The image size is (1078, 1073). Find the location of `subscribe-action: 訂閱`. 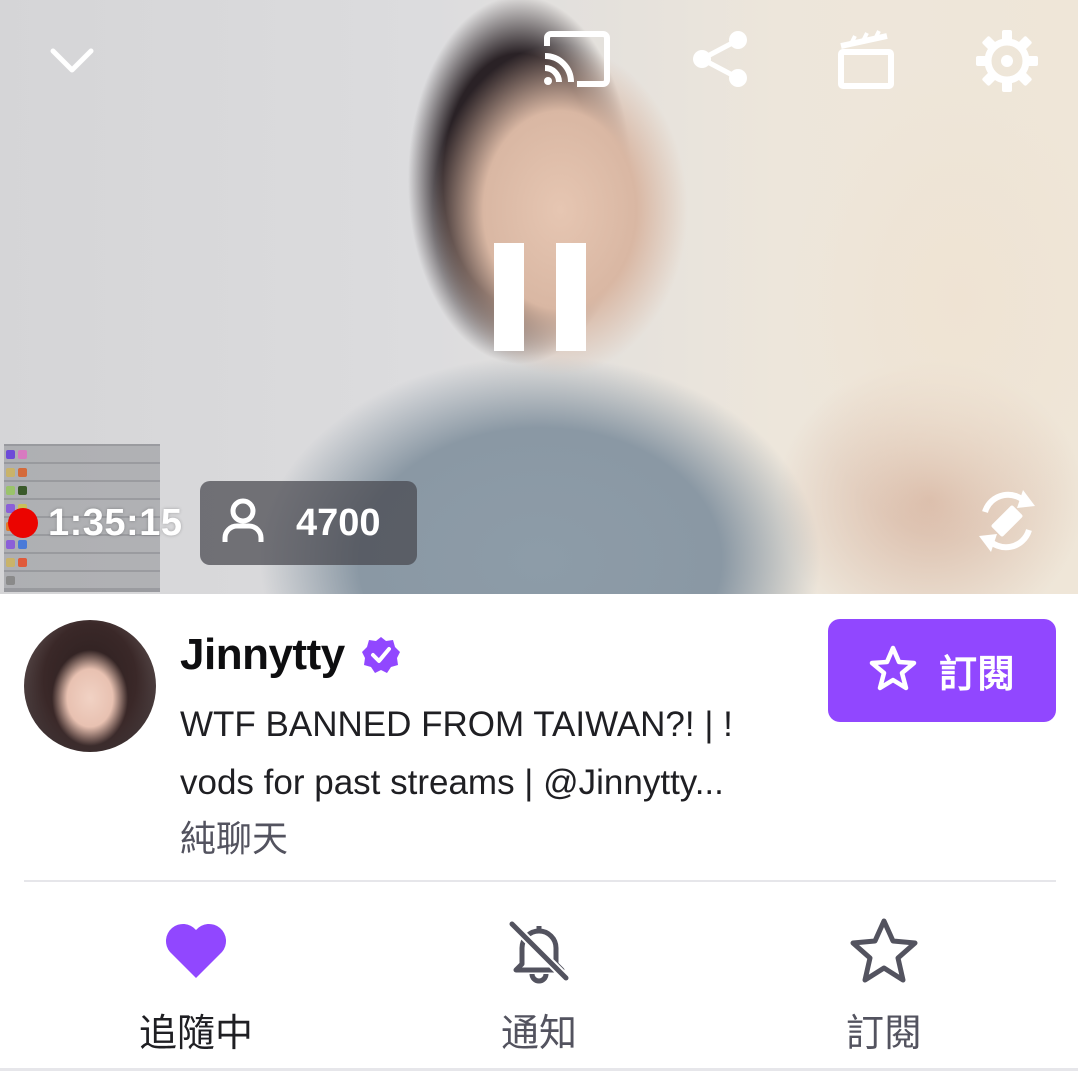

subscribe-action: 訂閱 is located at coordinates (884, 980).